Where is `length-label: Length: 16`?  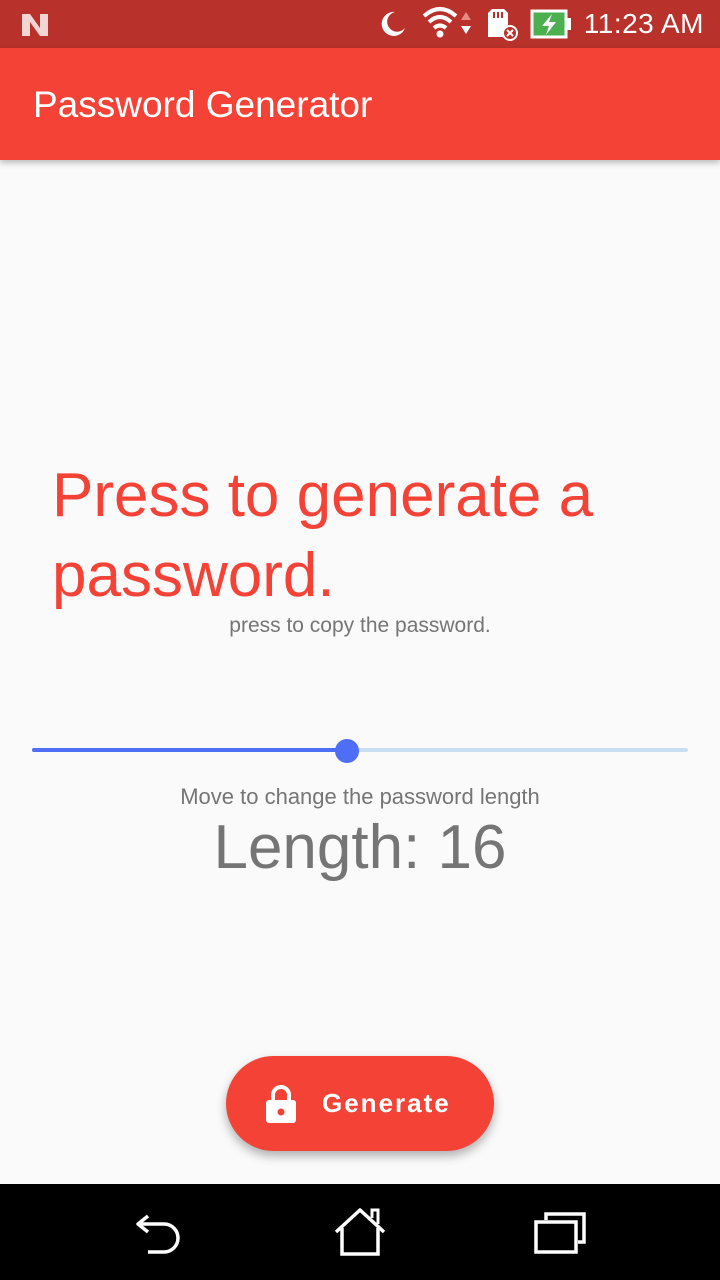
length-label: Length: 16 is located at coordinates (360, 847).